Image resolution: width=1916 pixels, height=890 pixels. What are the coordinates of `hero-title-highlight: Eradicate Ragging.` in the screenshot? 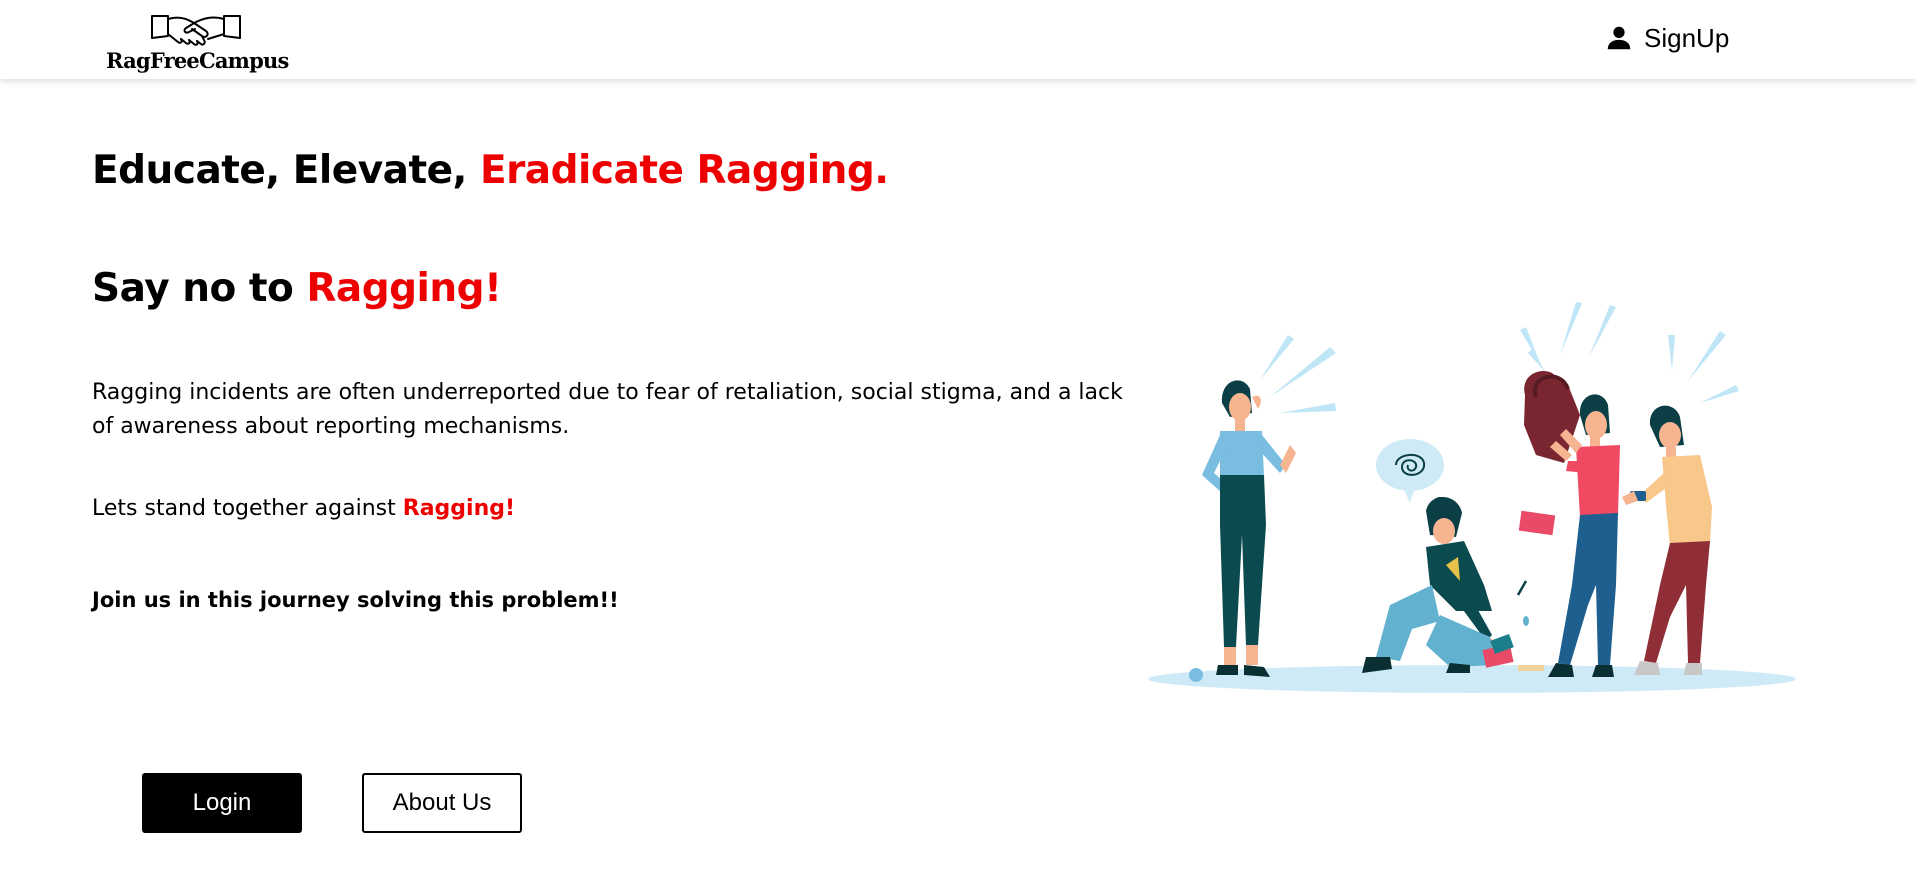 It's located at (684, 170).